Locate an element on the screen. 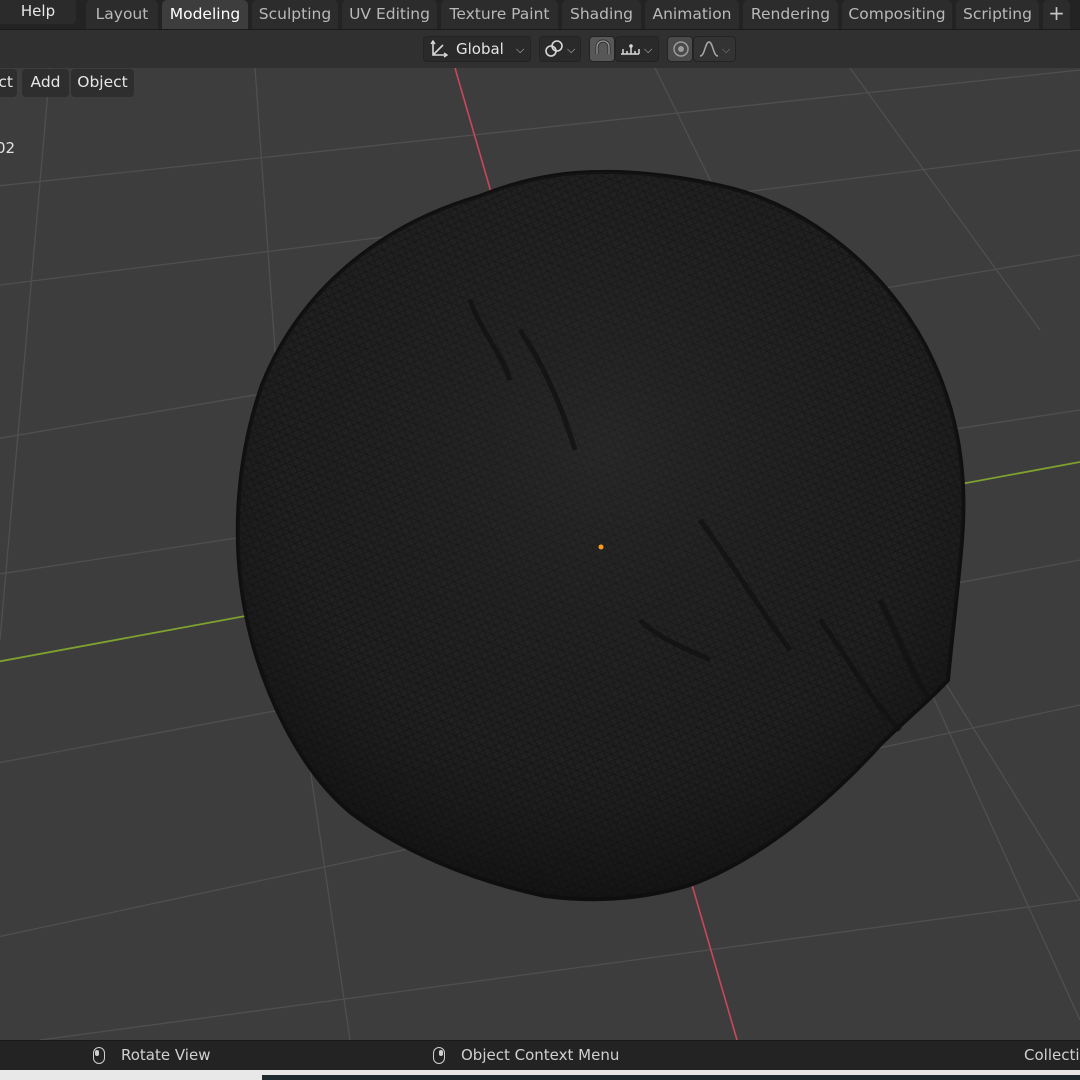 The height and width of the screenshot is (1080, 1080). link-icon is located at coordinates (554, 48).